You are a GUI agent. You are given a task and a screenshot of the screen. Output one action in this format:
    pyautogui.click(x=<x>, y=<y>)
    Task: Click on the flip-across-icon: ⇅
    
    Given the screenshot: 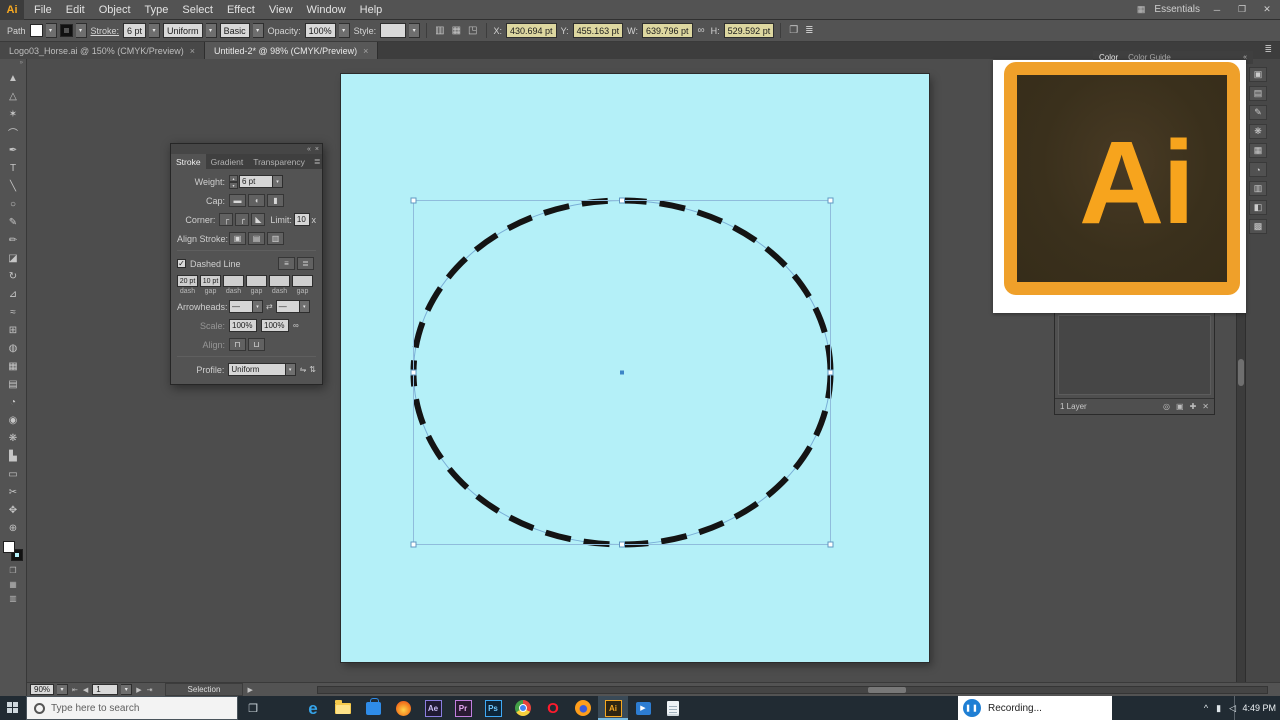 What is the action you would take?
    pyautogui.click(x=312, y=369)
    